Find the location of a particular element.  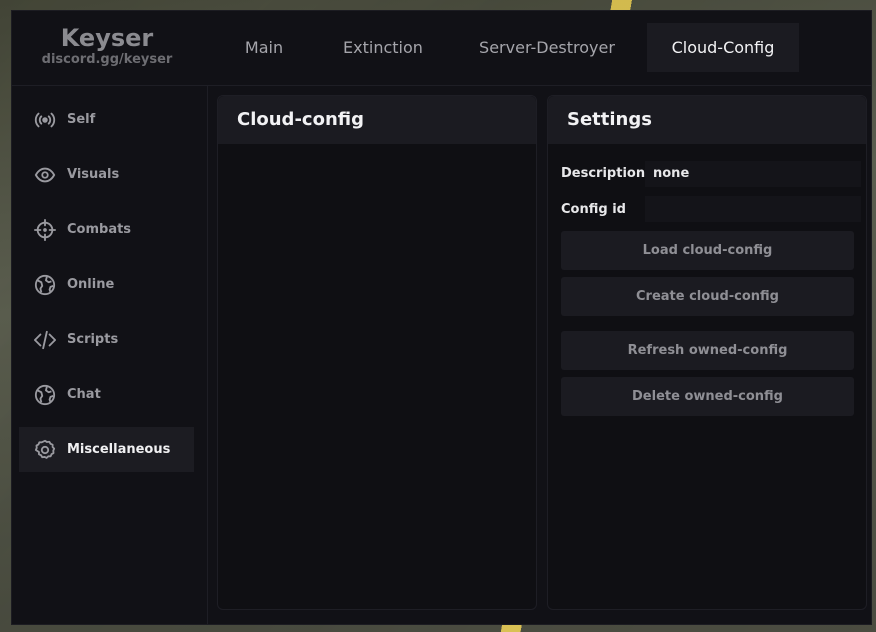

gear-icon is located at coordinates (45, 450).